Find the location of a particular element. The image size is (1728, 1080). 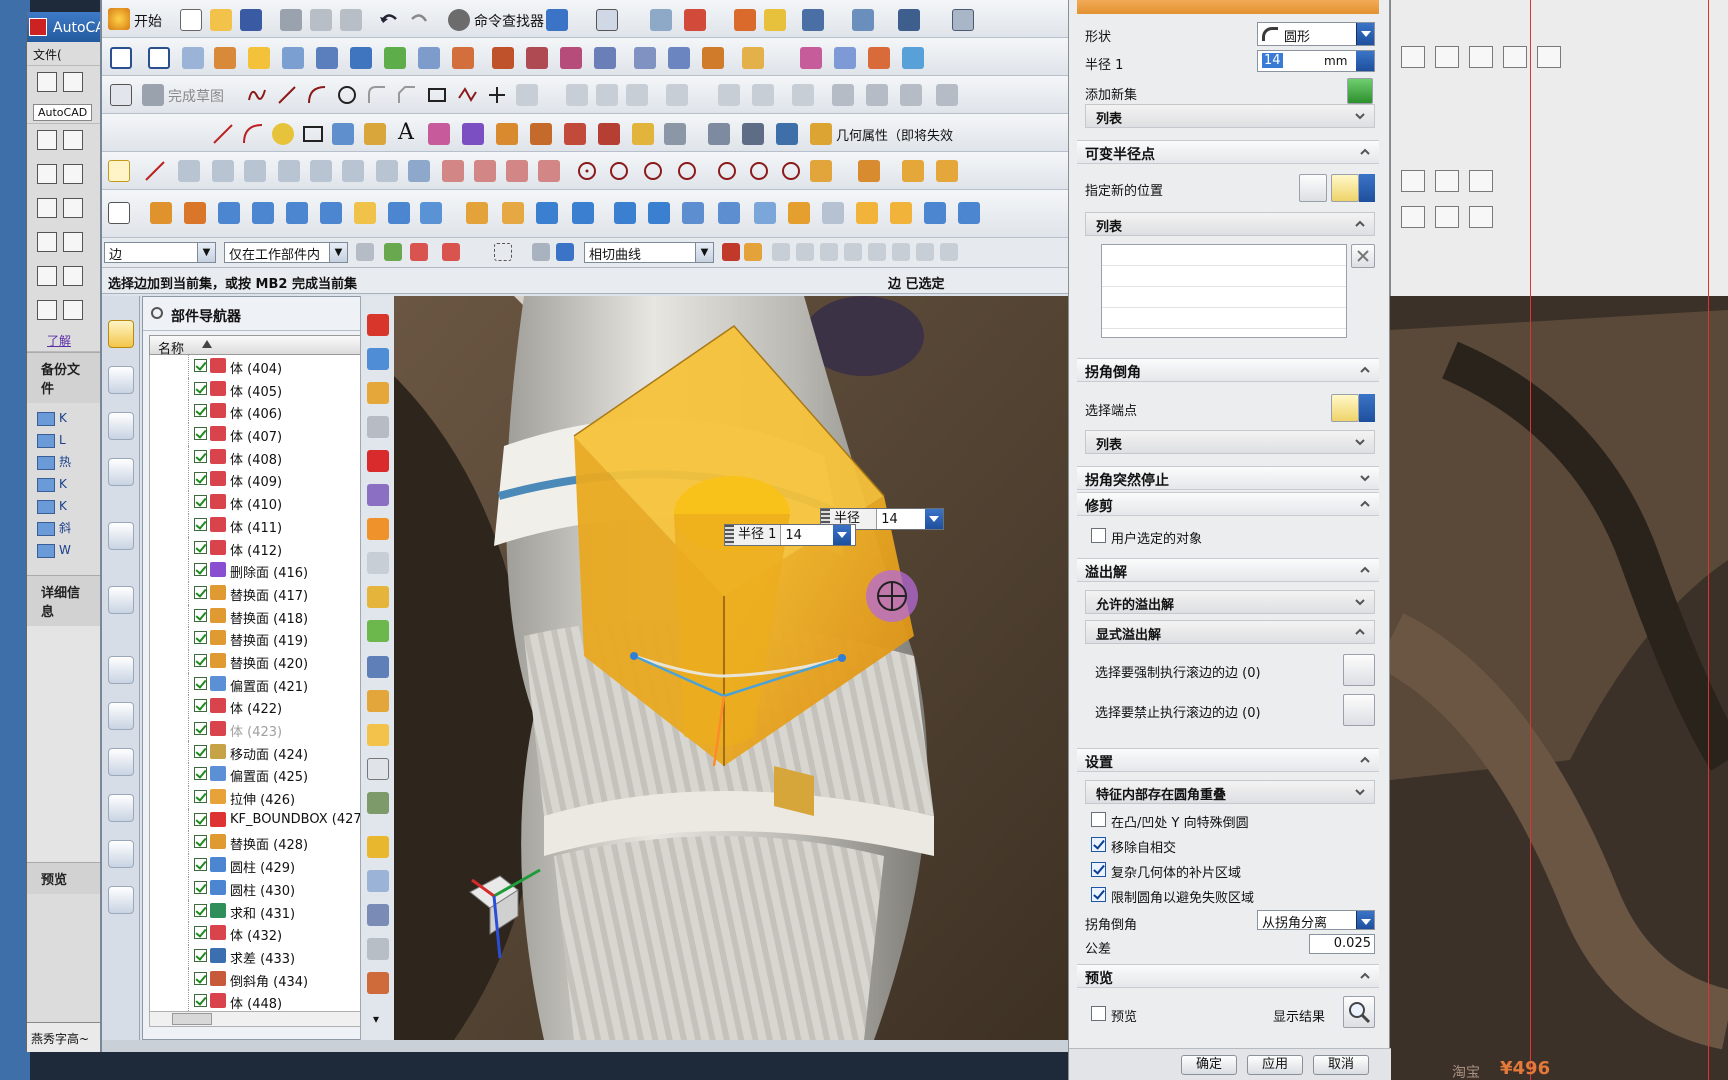

sphere-icon is located at coordinates (1447, 217).